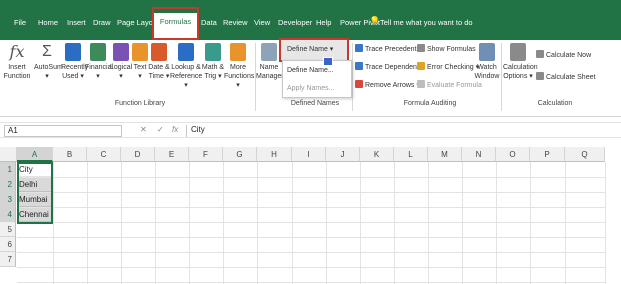  What do you see at coordinates (8, 244) in the screenshot?
I see `row-header: 6` at bounding box center [8, 244].